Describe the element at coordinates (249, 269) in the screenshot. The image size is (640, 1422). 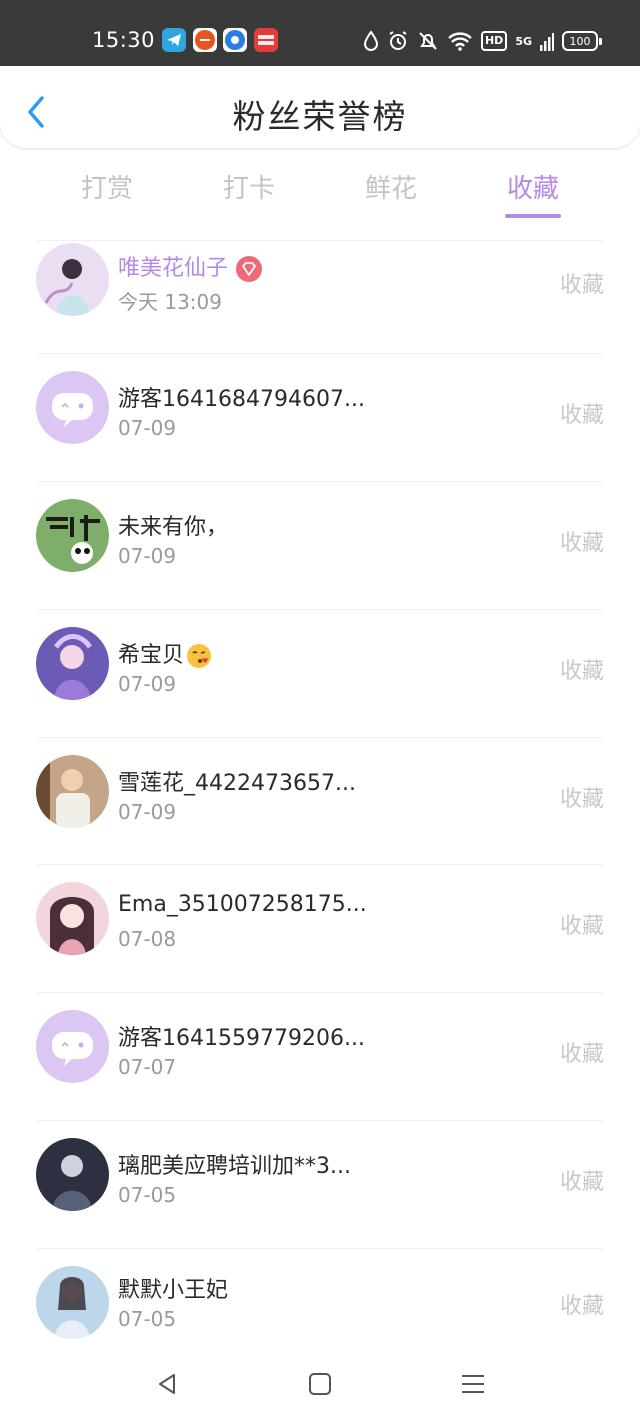
I see `diamond-badge-icon` at that location.